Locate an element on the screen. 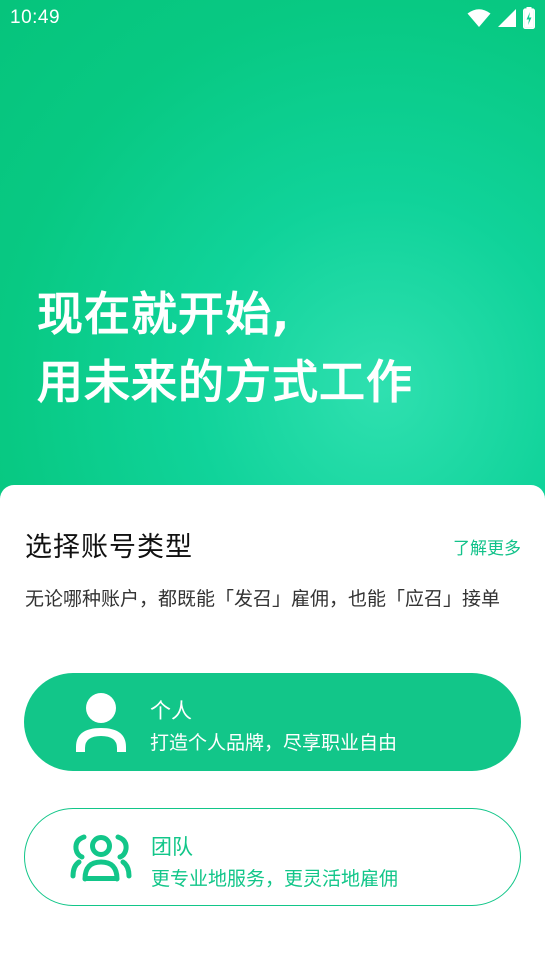  hero-headline: 现在就开始, 用未来的方式工作 is located at coordinates (225, 348).